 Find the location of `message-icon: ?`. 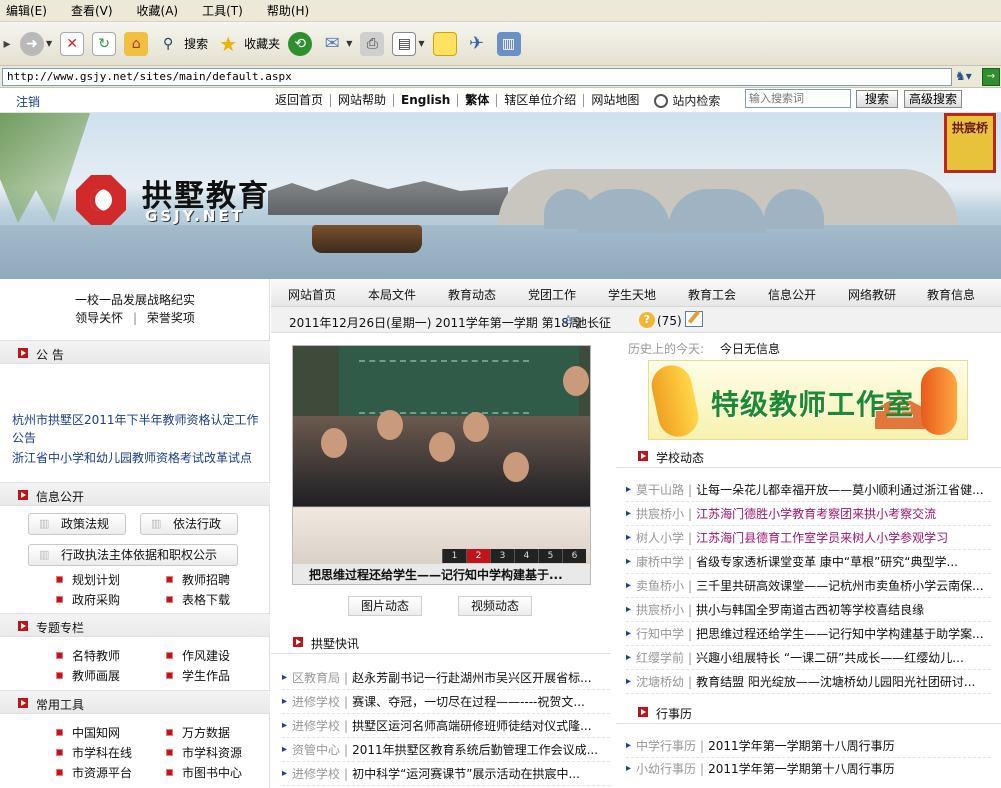

message-icon: ? is located at coordinates (647, 320).